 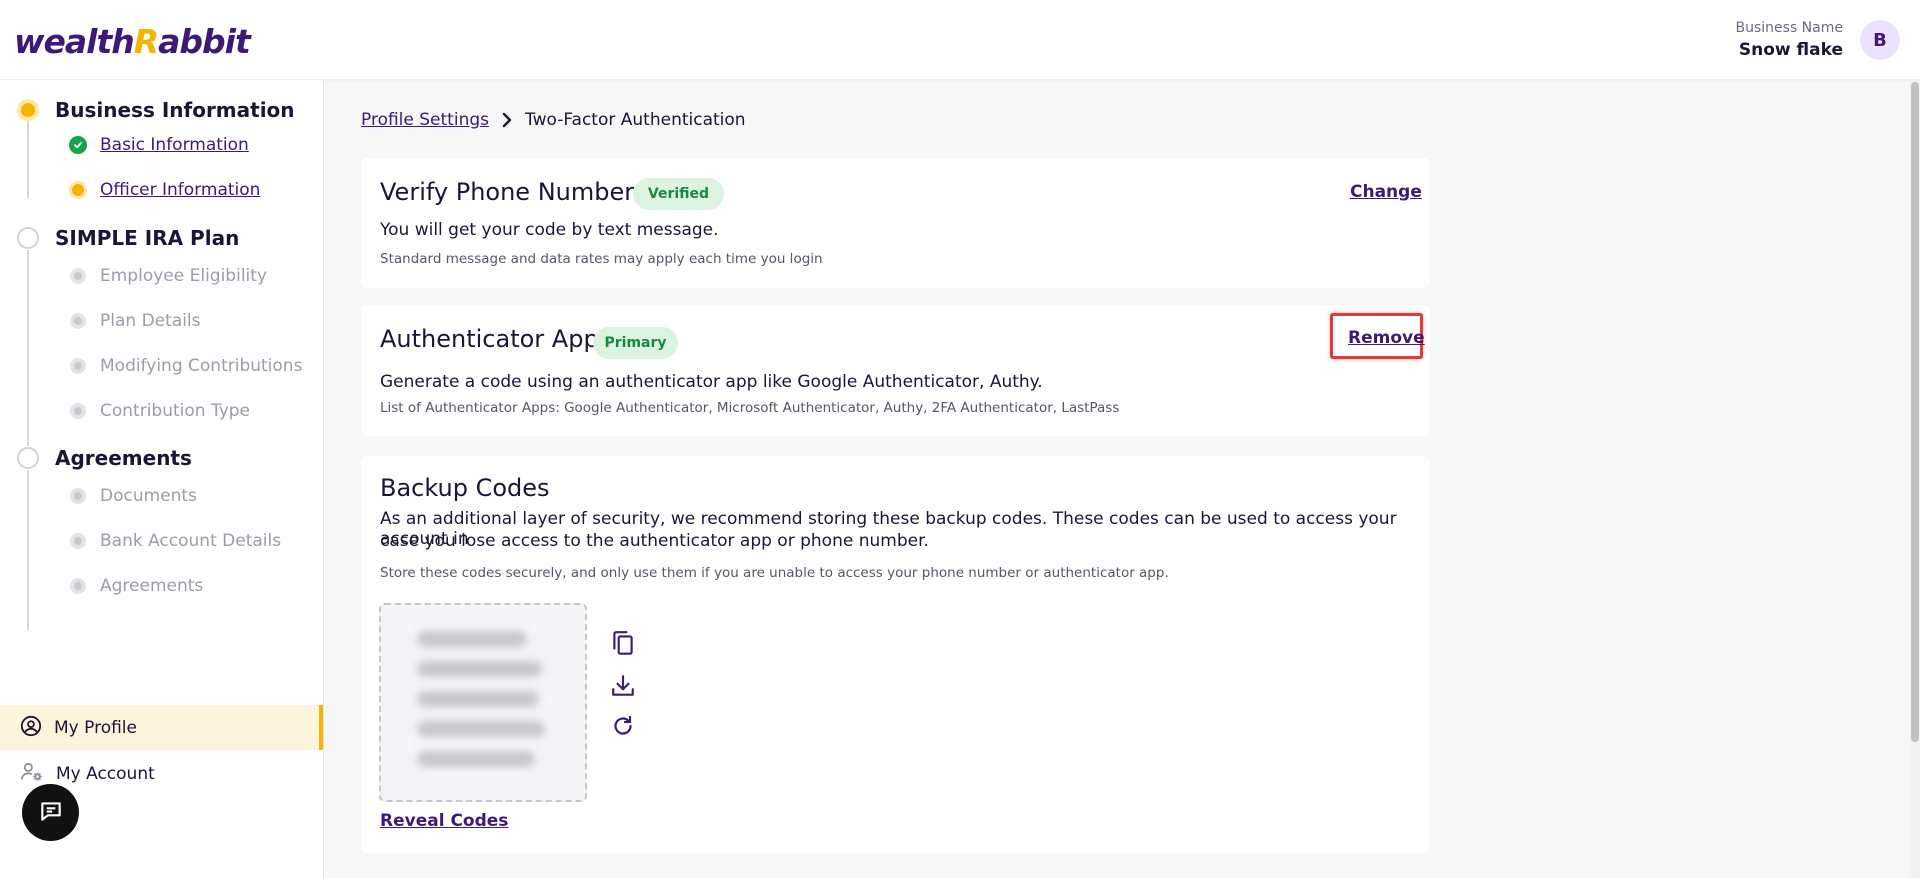 I want to click on sidebar-item-label: Documents, so click(x=148, y=496).